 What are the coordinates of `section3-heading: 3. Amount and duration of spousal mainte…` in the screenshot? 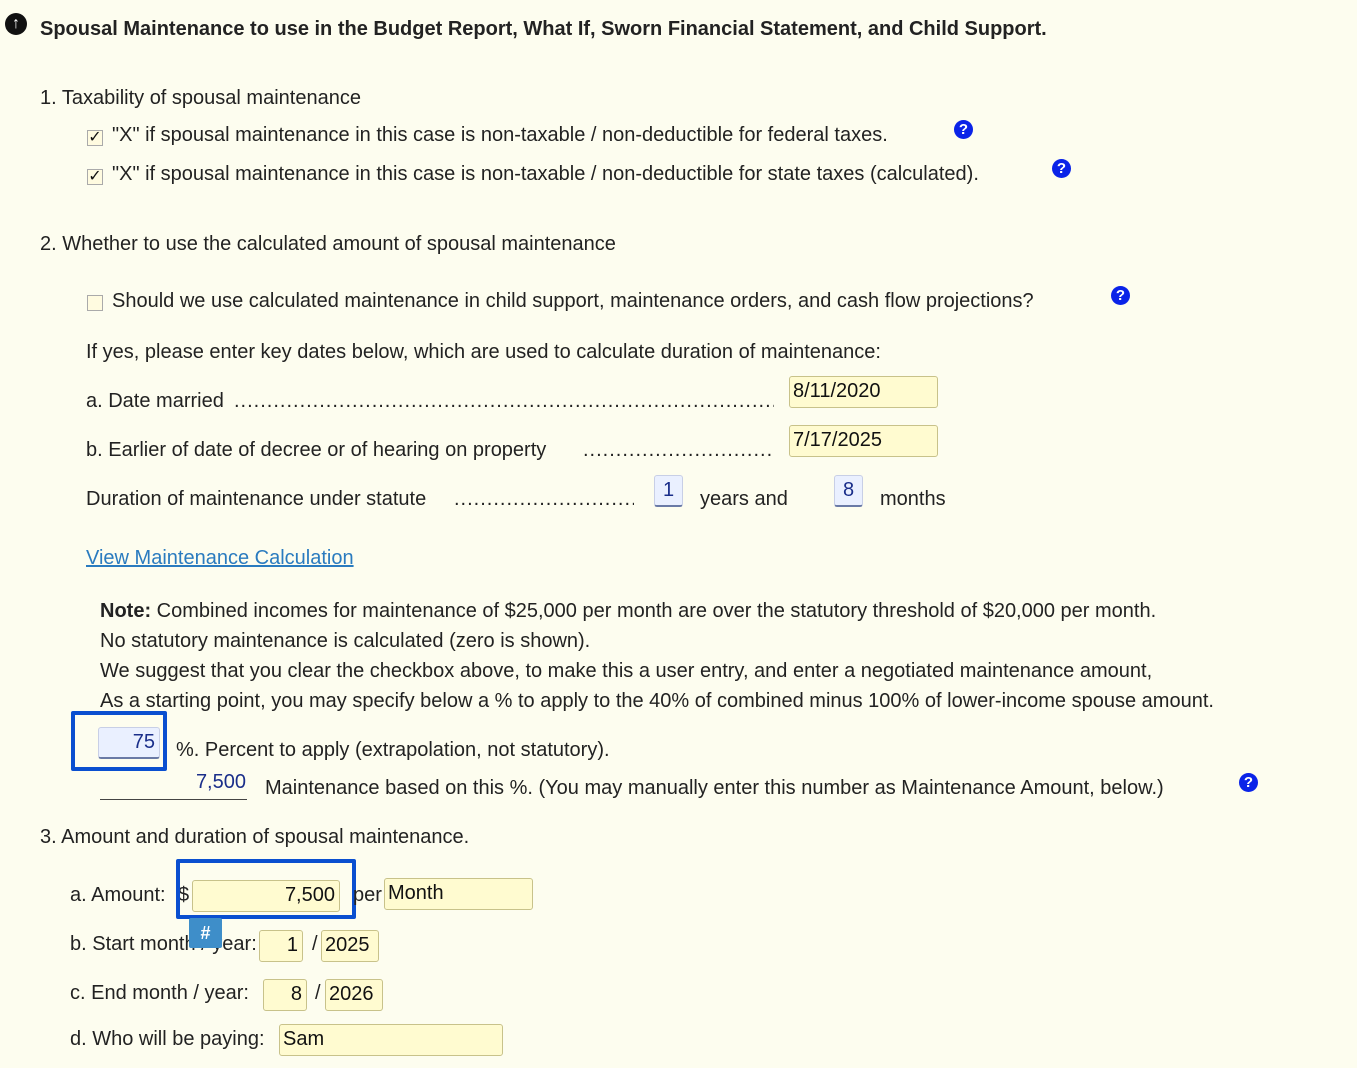 It's located at (255, 837).